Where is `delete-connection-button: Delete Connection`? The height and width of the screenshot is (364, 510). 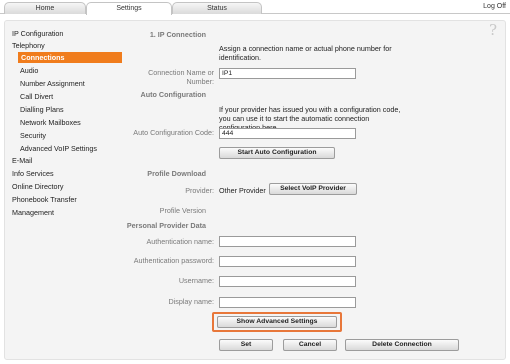 delete-connection-button: Delete Connection is located at coordinates (402, 345).